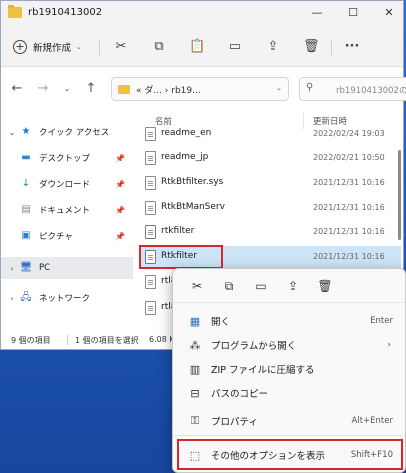 The height and width of the screenshot is (473, 406). Describe the element at coordinates (67, 268) in the screenshot. I see `sidebar-item-pc: › 🖥 PC` at that location.